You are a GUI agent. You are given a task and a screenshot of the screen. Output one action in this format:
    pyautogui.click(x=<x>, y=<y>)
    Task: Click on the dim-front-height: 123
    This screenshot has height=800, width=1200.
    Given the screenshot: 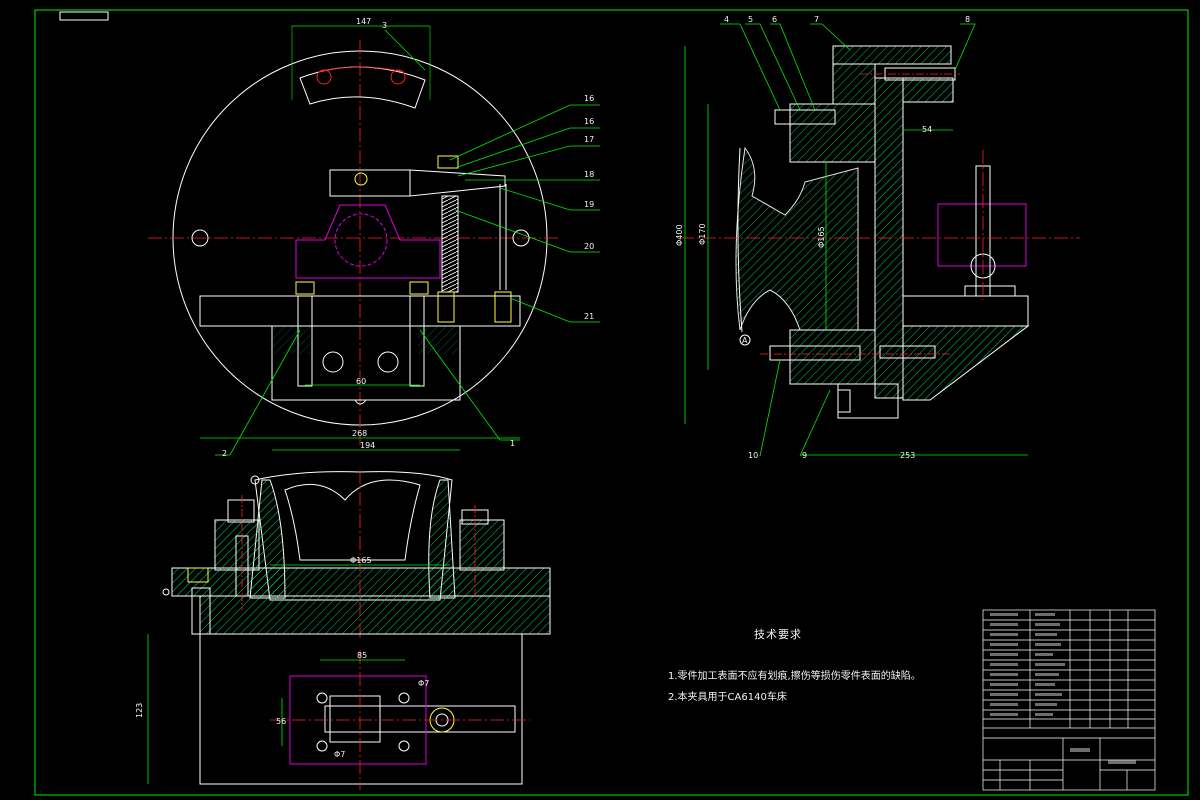 What is the action you would take?
    pyautogui.click(x=139, y=710)
    